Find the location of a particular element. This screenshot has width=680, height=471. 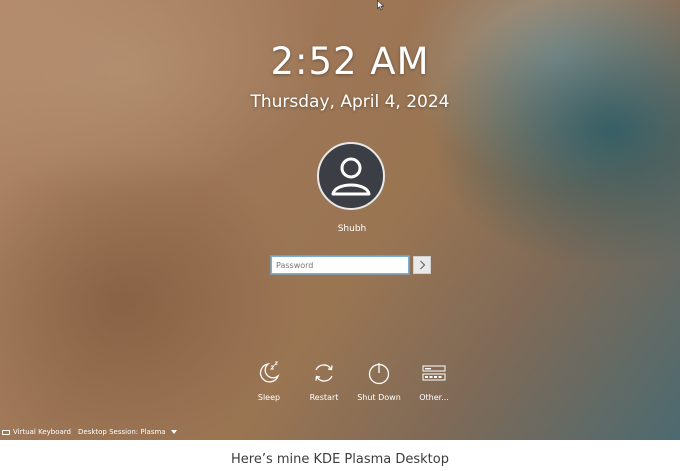

desktop-session-dropdown: Desktop Session: Plasma is located at coordinates (127, 432).